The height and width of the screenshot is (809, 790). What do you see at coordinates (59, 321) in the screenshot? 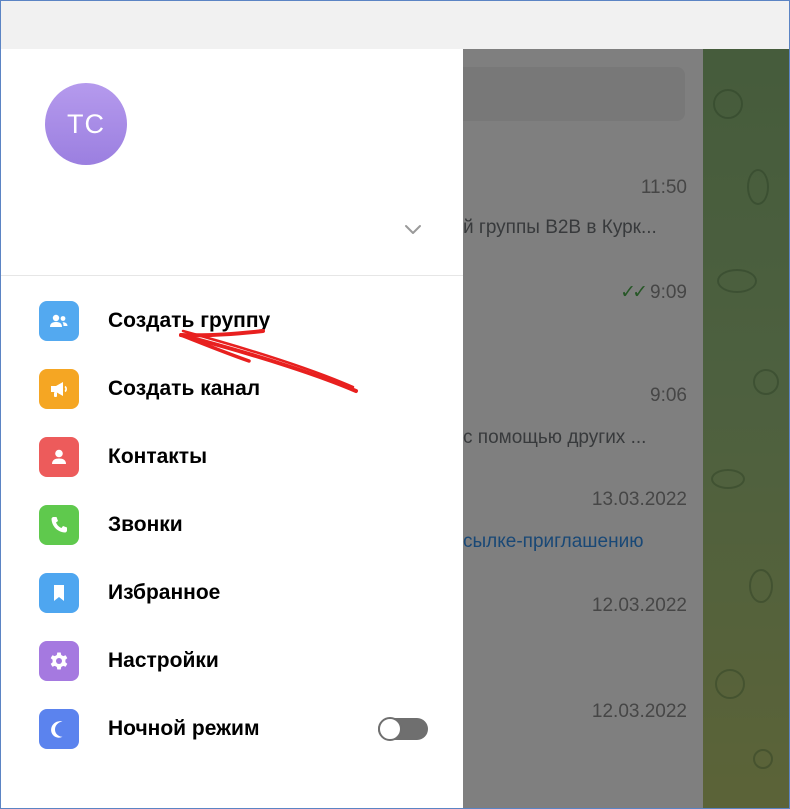
I see `group-icon` at bounding box center [59, 321].